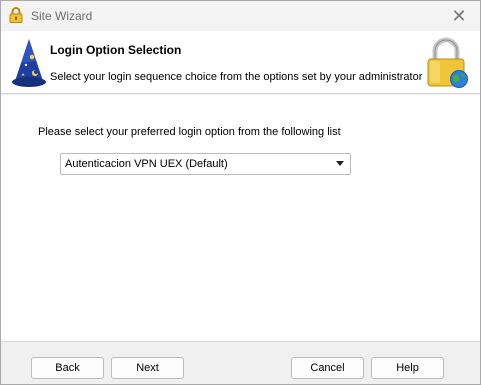 The image size is (481, 385). Describe the element at coordinates (147, 368) in the screenshot. I see `next-button: Next` at that location.